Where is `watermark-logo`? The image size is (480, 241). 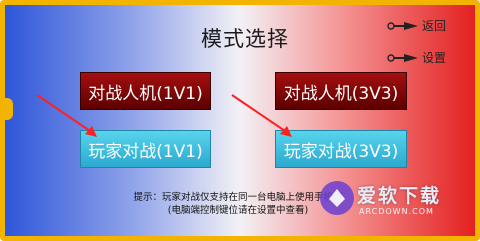
watermark-logo is located at coordinates (337, 198).